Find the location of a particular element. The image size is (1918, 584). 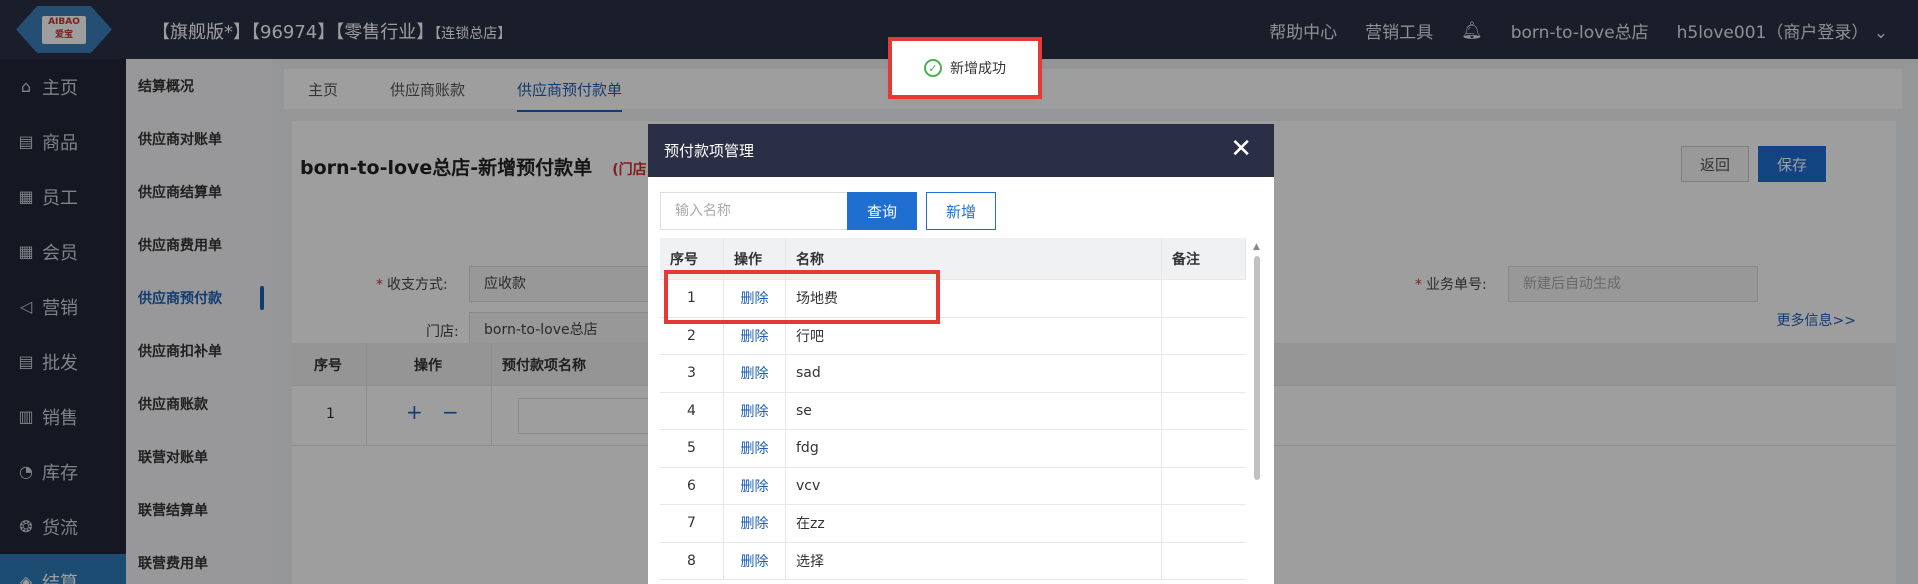

col-note: 备注 is located at coordinates (1204, 258).